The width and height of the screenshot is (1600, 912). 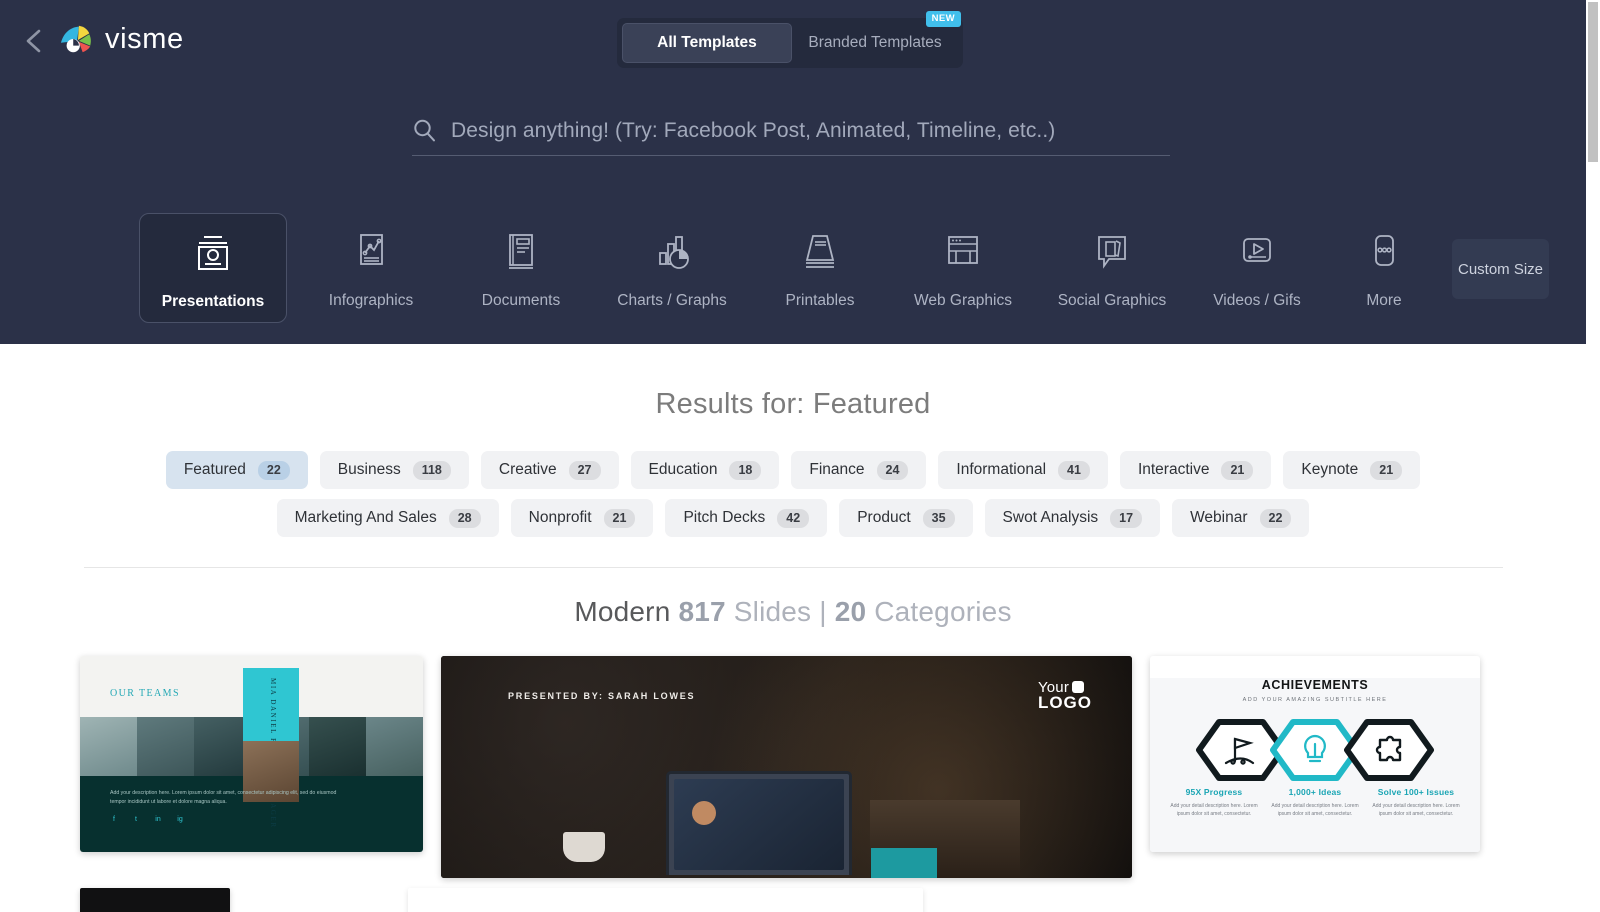 I want to click on filter-chip-business: Business 118, so click(x=394, y=470).